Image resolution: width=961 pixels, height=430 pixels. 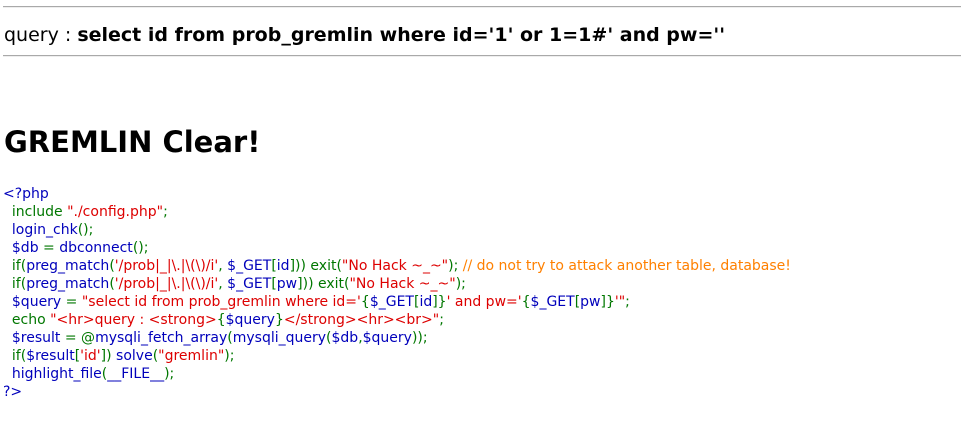 What do you see at coordinates (620, 302) in the screenshot?
I see `code-token: '"` at bounding box center [620, 302].